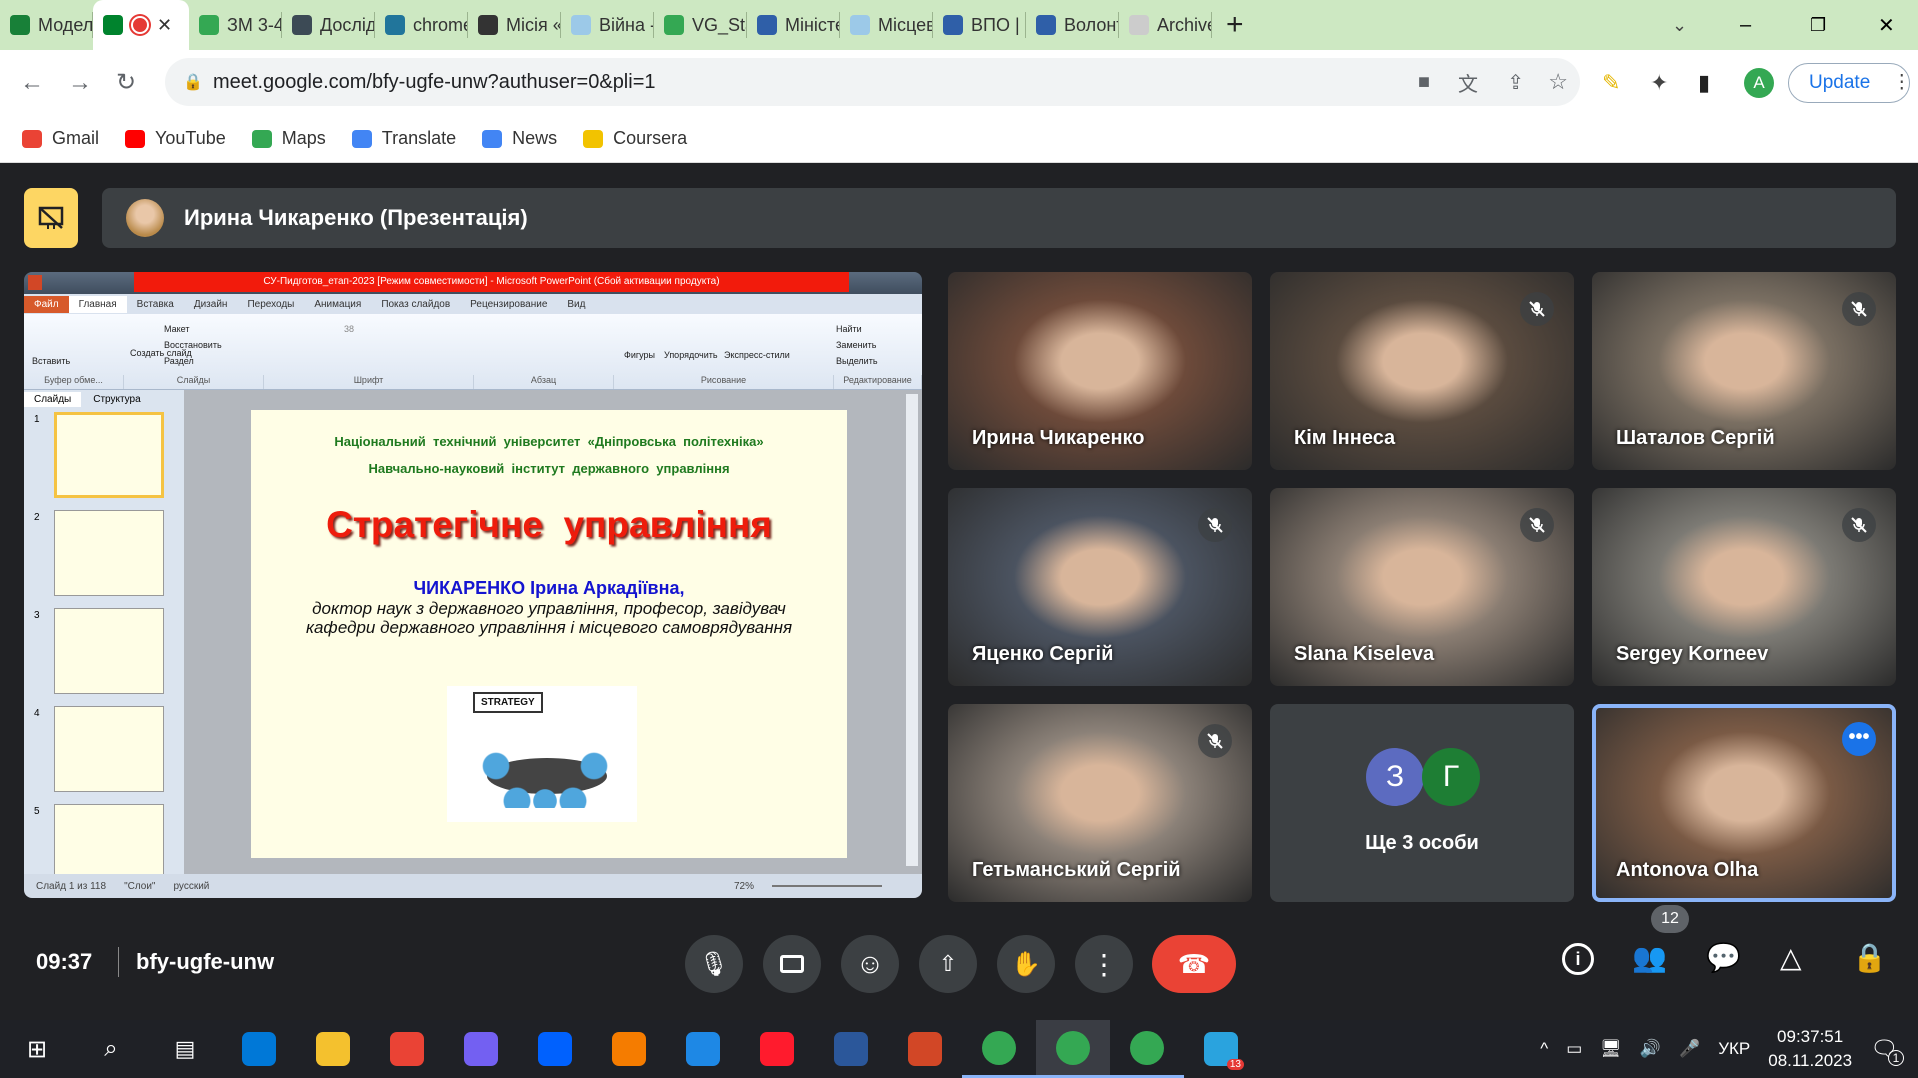  What do you see at coordinates (857, 361) in the screenshot?
I see `ribbon-button: Выделить` at bounding box center [857, 361].